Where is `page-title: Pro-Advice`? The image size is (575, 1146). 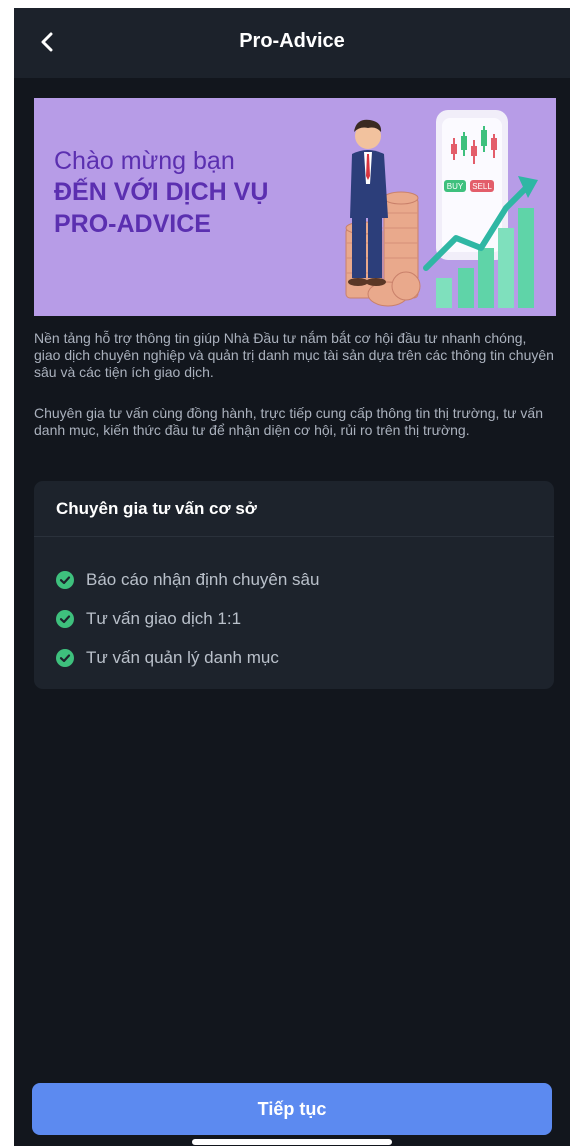 page-title: Pro-Advice is located at coordinates (292, 41).